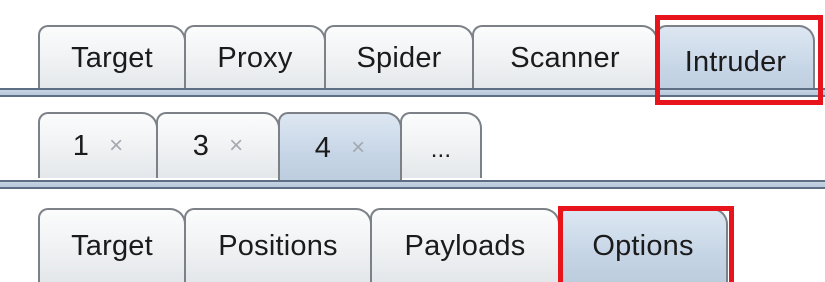 The height and width of the screenshot is (282, 825). What do you see at coordinates (218, 145) in the screenshot?
I see `attack-tab-3: 3 ×` at bounding box center [218, 145].